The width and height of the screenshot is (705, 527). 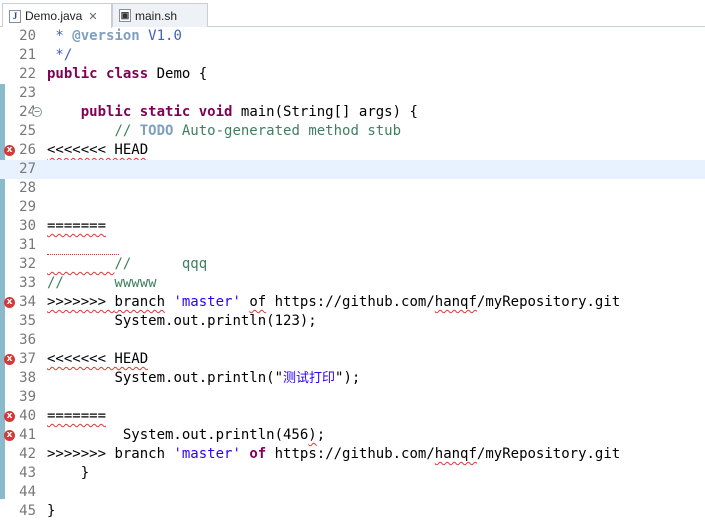 What do you see at coordinates (83, 245) in the screenshot?
I see `error-squiggle` at bounding box center [83, 245].